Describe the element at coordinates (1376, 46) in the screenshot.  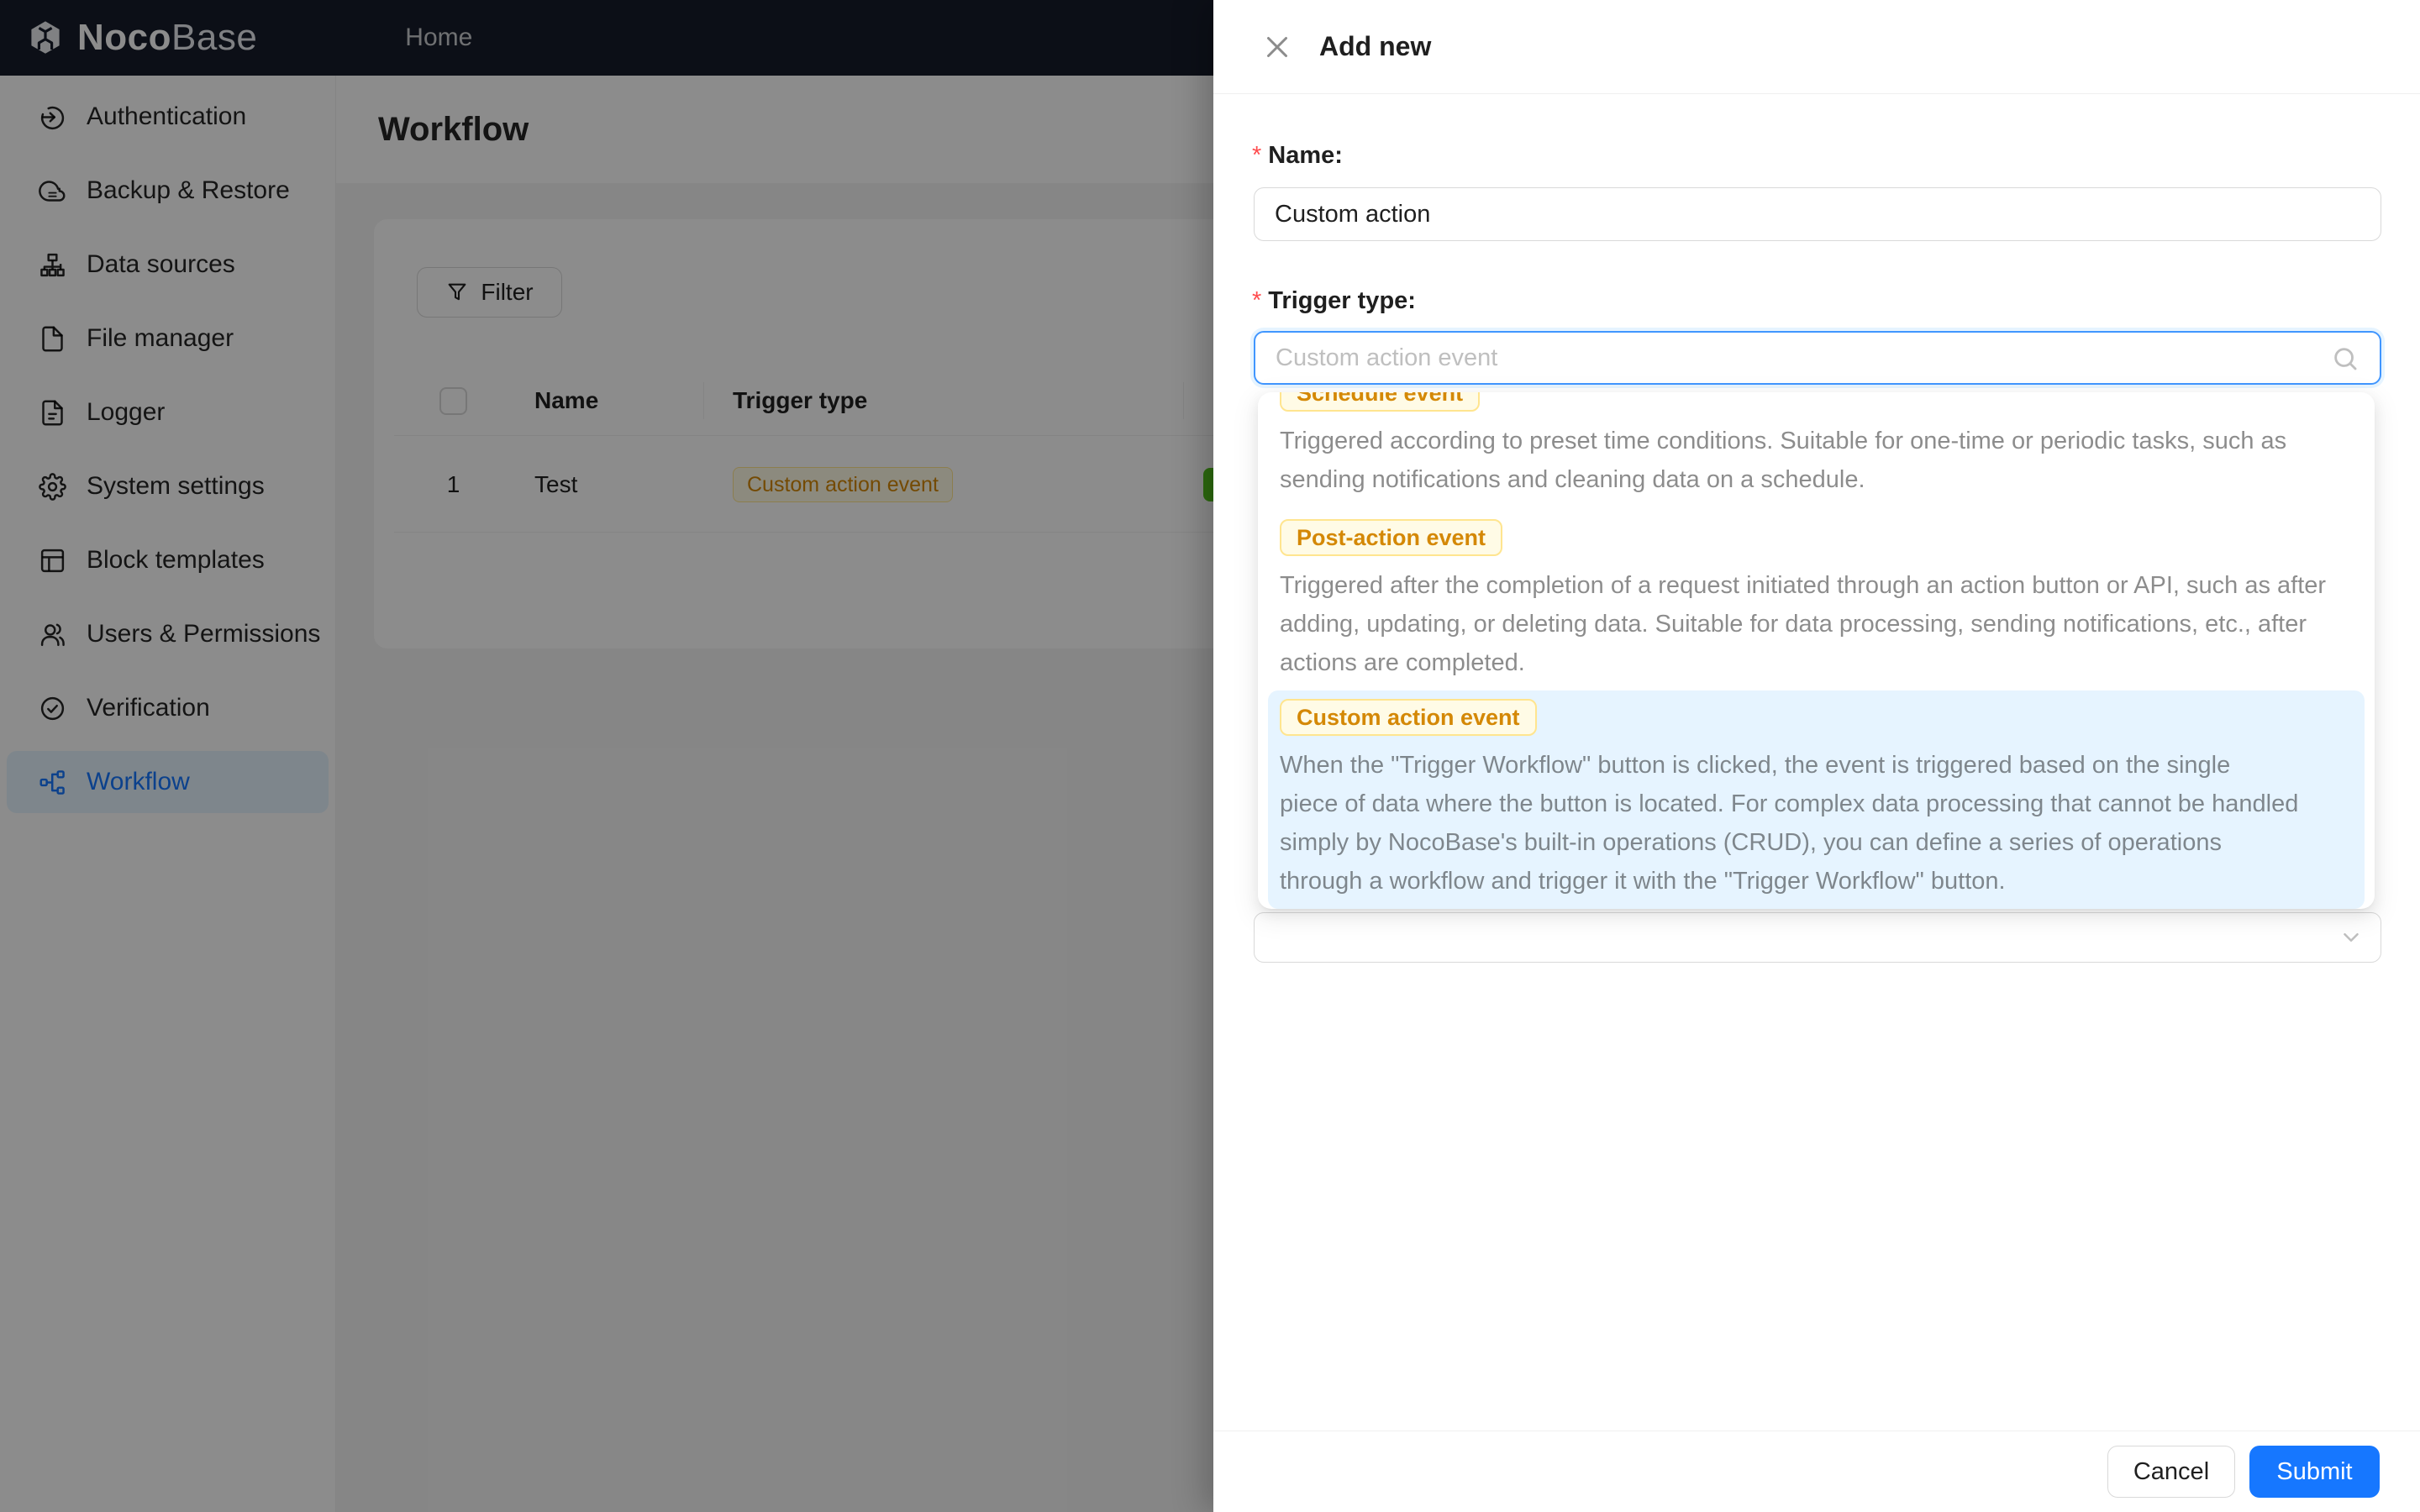
I see `drawer-title: Add new` at that location.